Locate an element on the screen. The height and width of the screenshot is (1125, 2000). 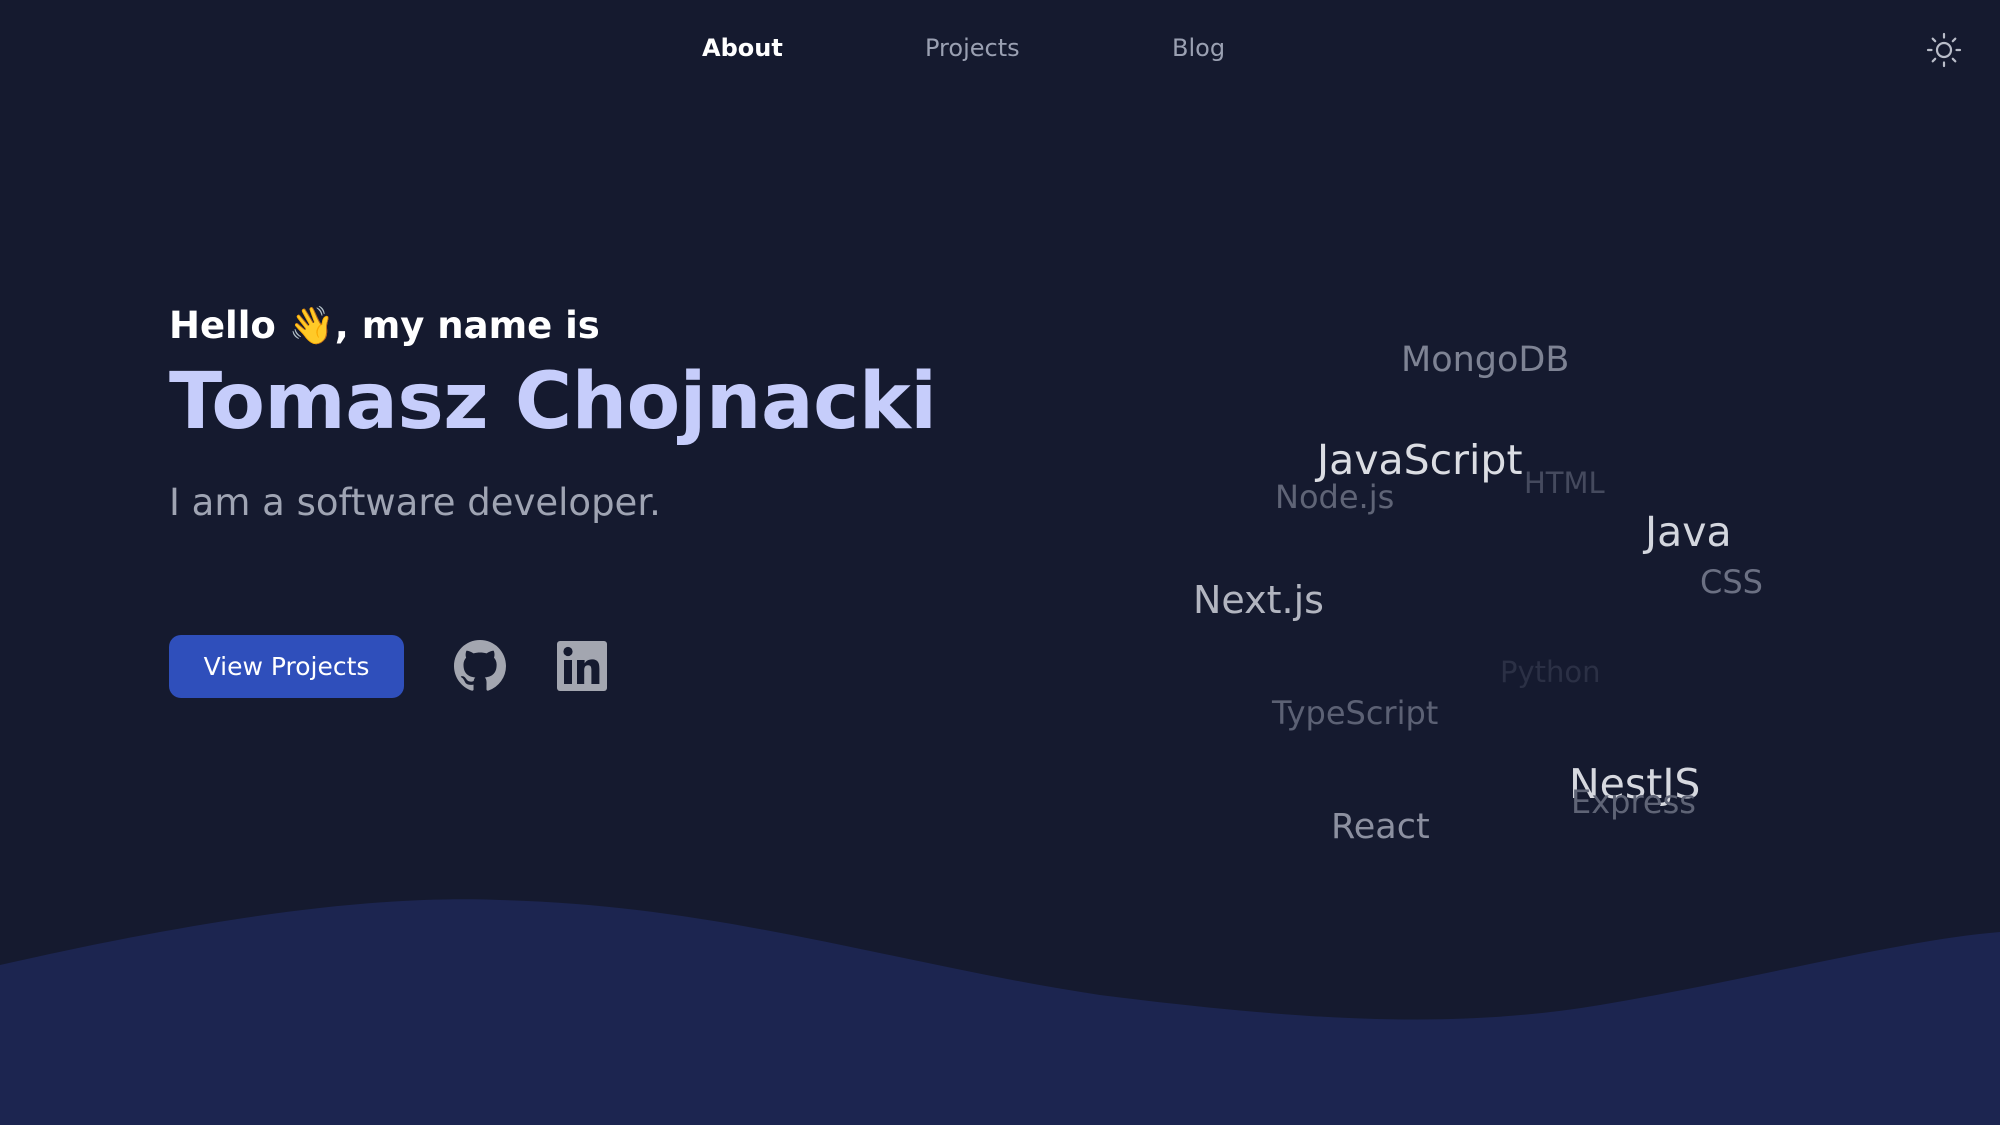
greeting-text: Hello 👋, my name is is located at coordinates (384, 325).